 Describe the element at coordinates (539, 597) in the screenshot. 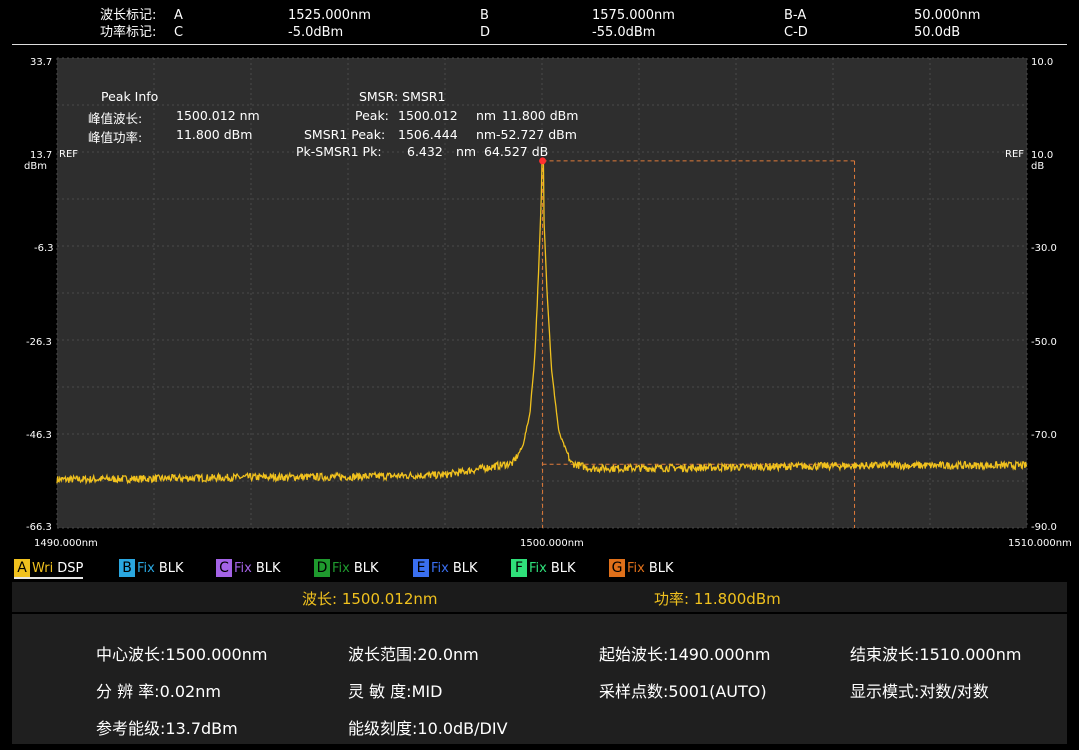

I see `peak-readout-bar: 波长: 1500.012nm 功率: 11.800dBm` at that location.